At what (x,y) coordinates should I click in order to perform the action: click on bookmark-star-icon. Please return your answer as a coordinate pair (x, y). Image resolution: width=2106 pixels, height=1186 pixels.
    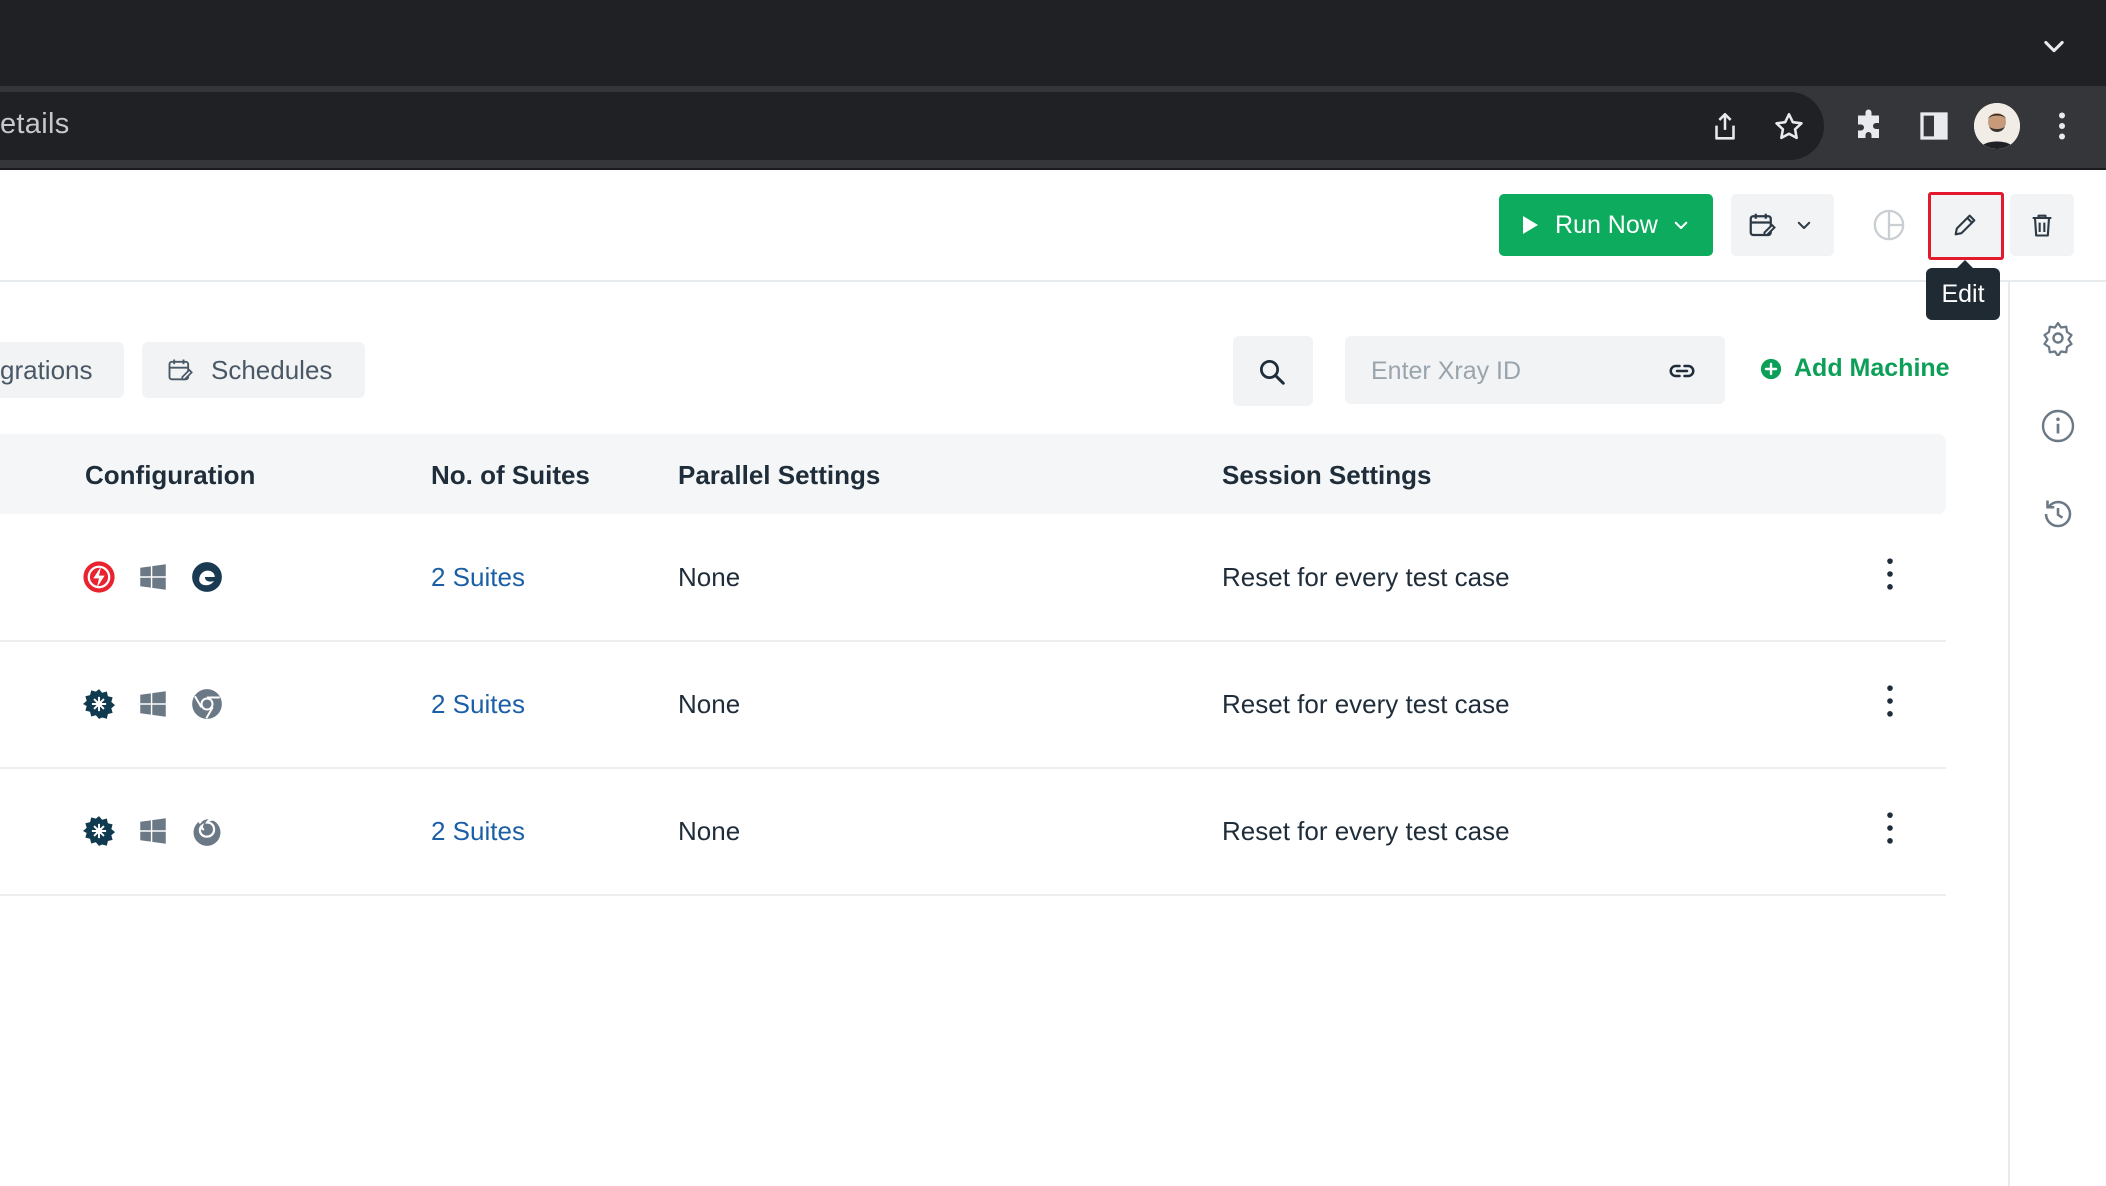
    Looking at the image, I should click on (1789, 127).